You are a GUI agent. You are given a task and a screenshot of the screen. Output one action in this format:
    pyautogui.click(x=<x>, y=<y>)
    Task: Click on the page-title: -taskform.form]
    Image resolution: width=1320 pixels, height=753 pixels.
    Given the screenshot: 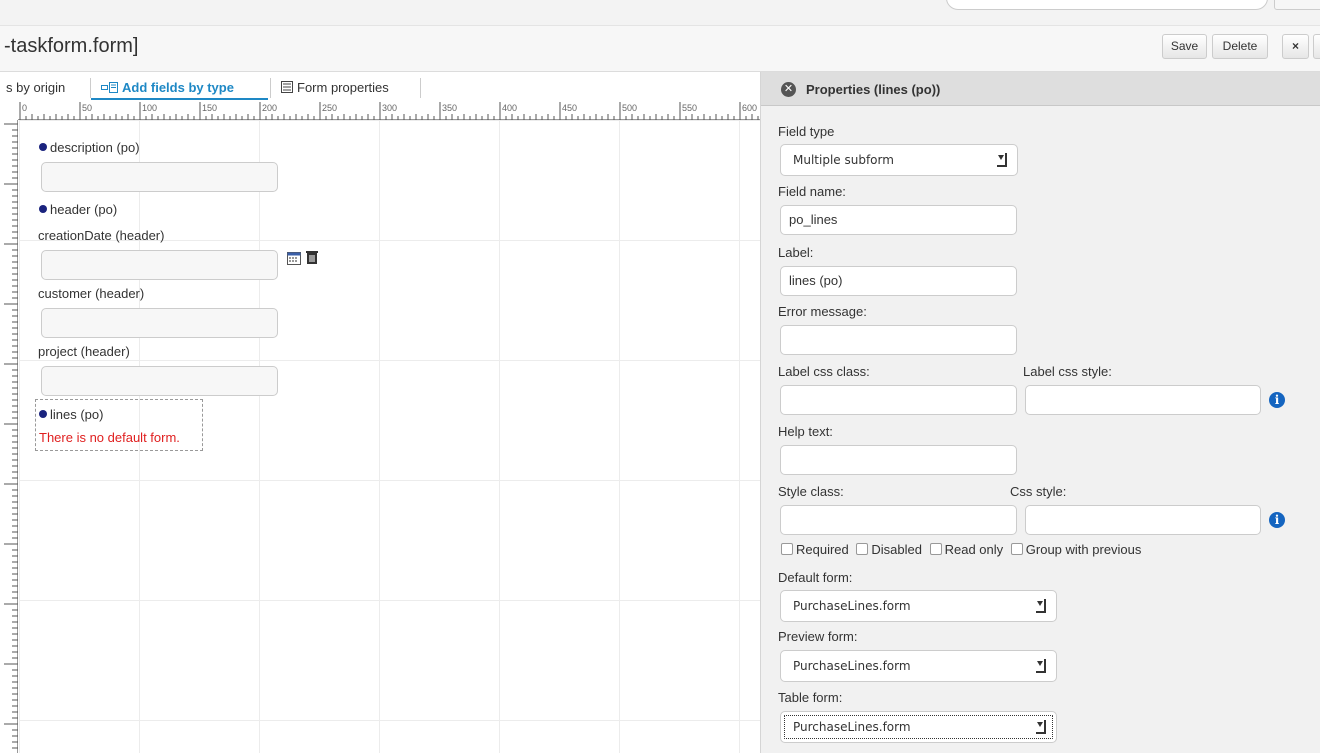 What is the action you would take?
    pyautogui.click(x=71, y=46)
    